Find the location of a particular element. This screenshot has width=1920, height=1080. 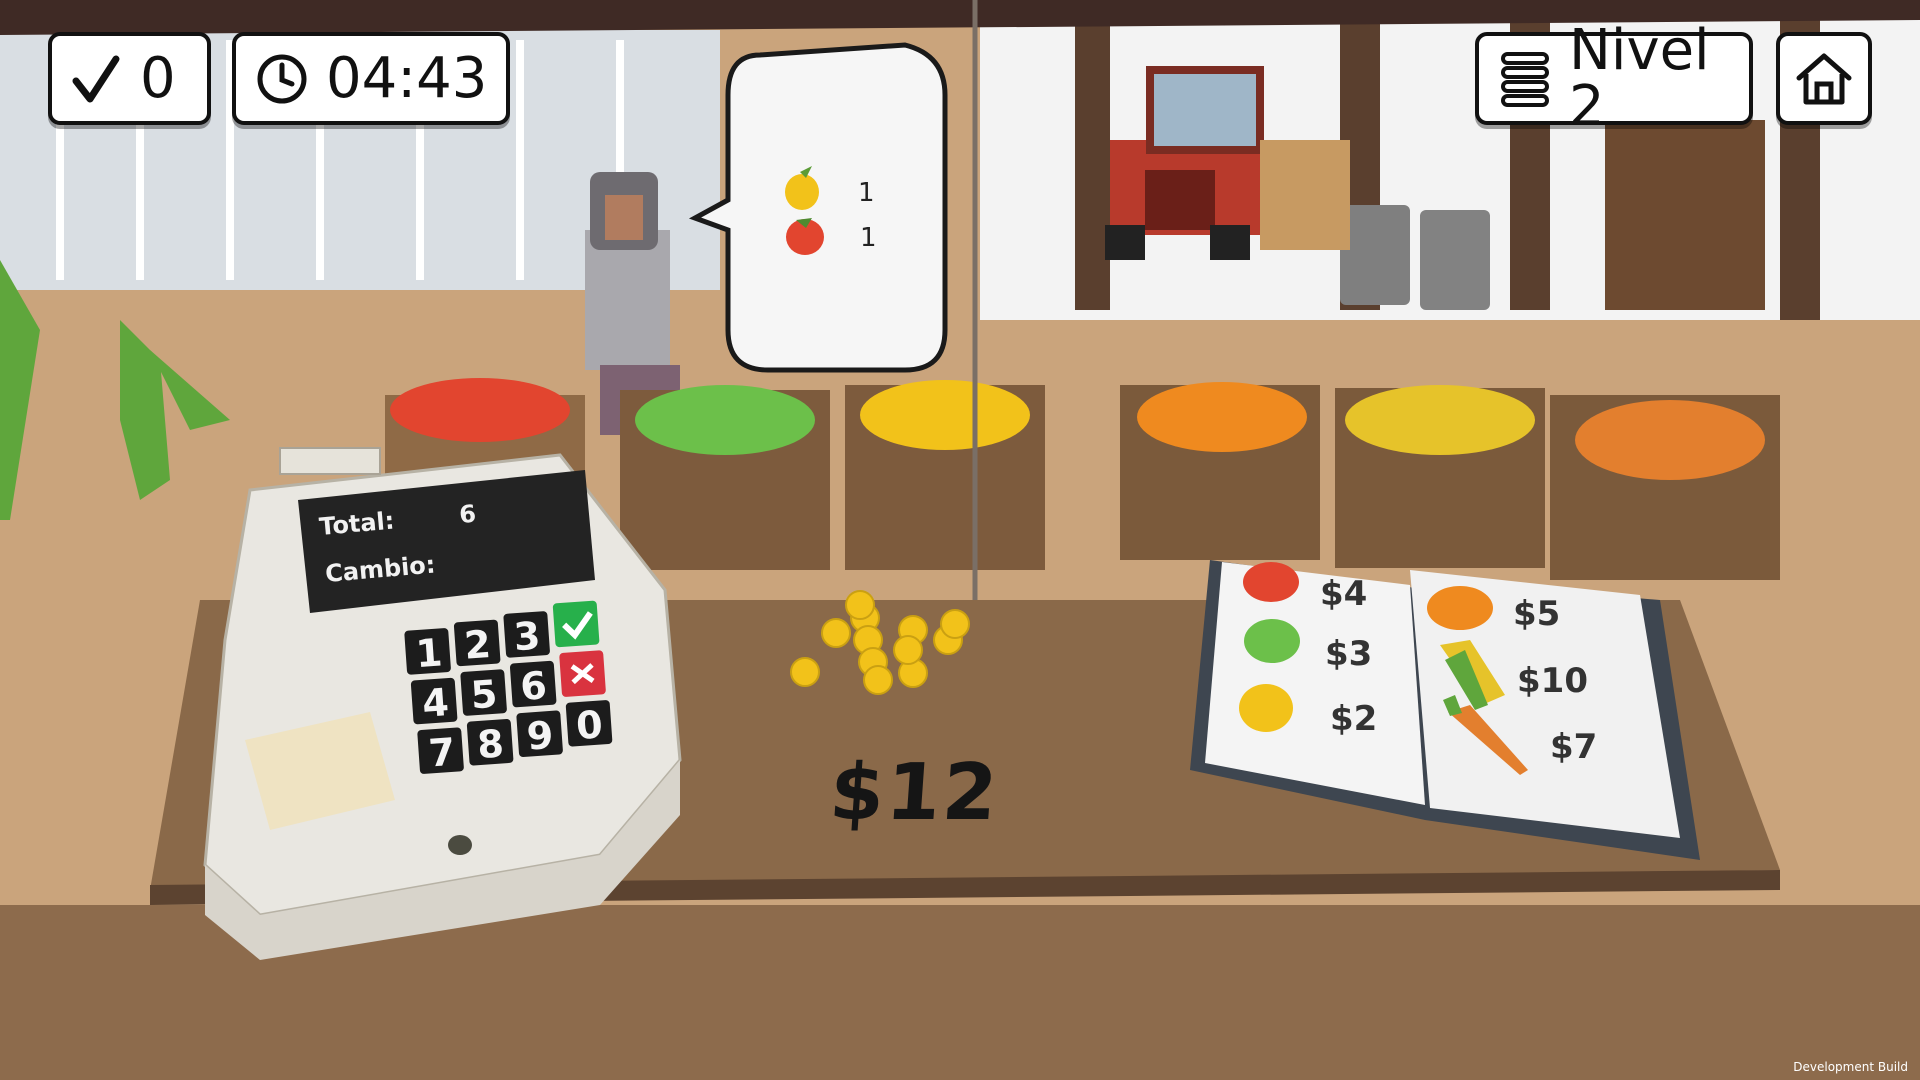

level-menu-button: Nivel 2 is located at coordinates (1614, 78).